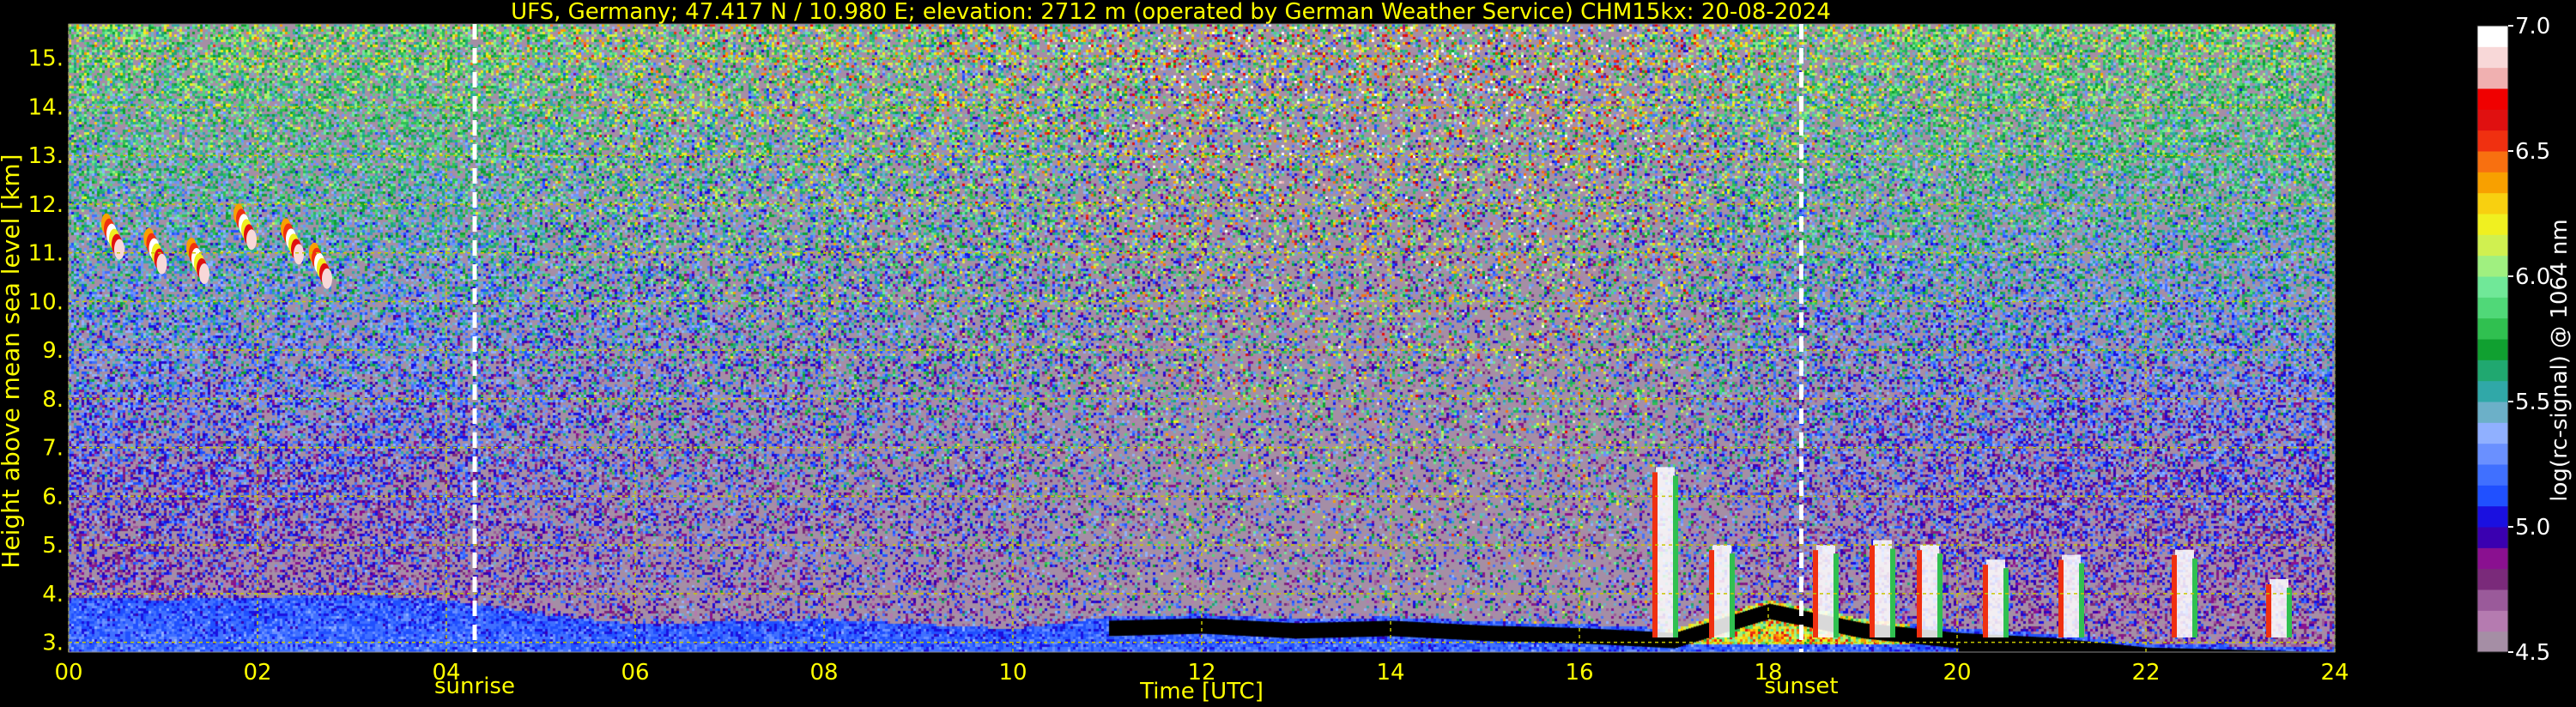 The width and height of the screenshot is (2576, 707). I want to click on sunrise-label: sunrise, so click(474, 687).